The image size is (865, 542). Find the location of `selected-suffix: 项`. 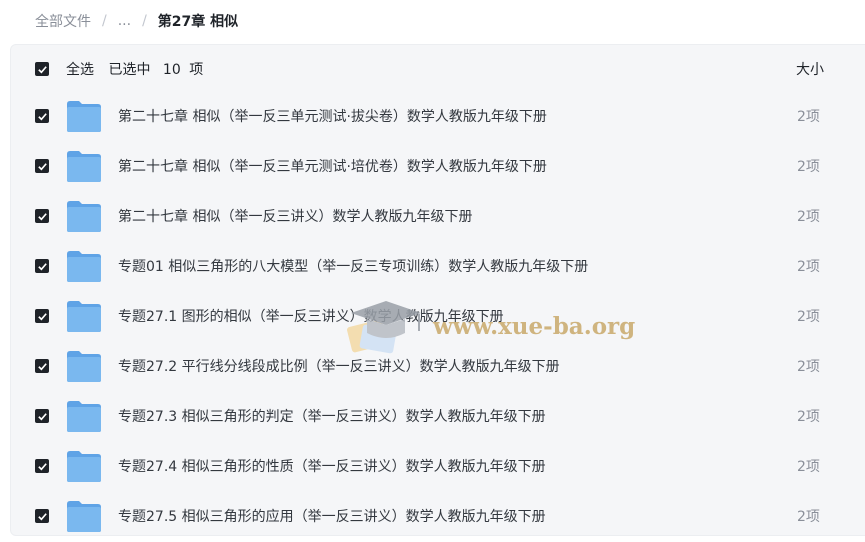

selected-suffix: 项 is located at coordinates (196, 70).